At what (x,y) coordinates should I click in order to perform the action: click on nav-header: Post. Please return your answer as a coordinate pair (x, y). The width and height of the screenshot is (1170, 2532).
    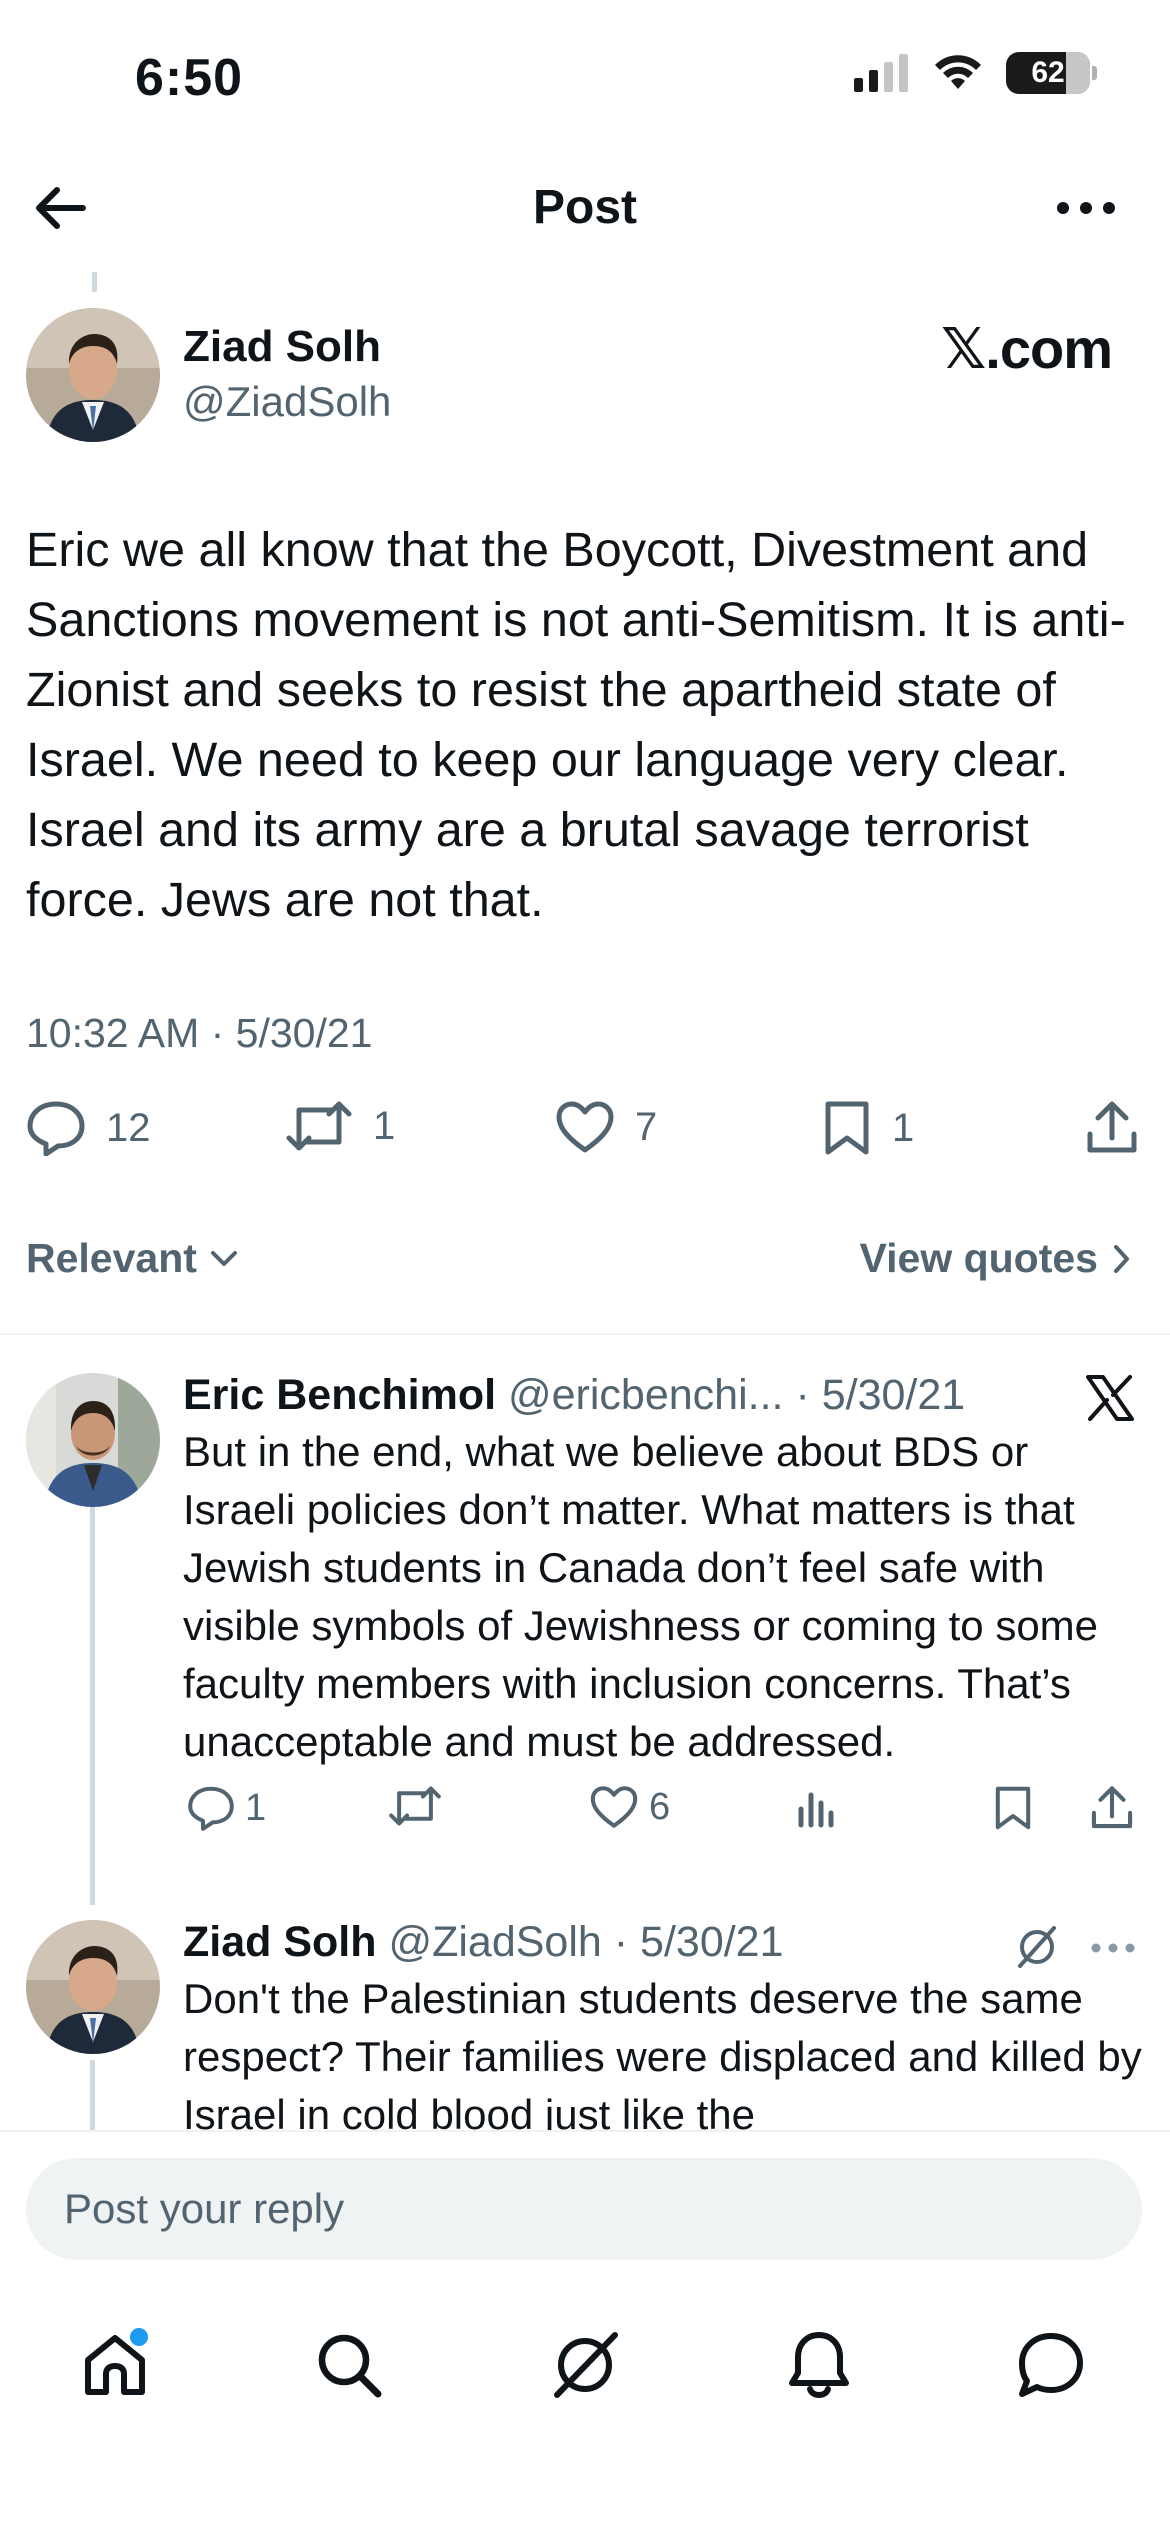
    Looking at the image, I should click on (585, 207).